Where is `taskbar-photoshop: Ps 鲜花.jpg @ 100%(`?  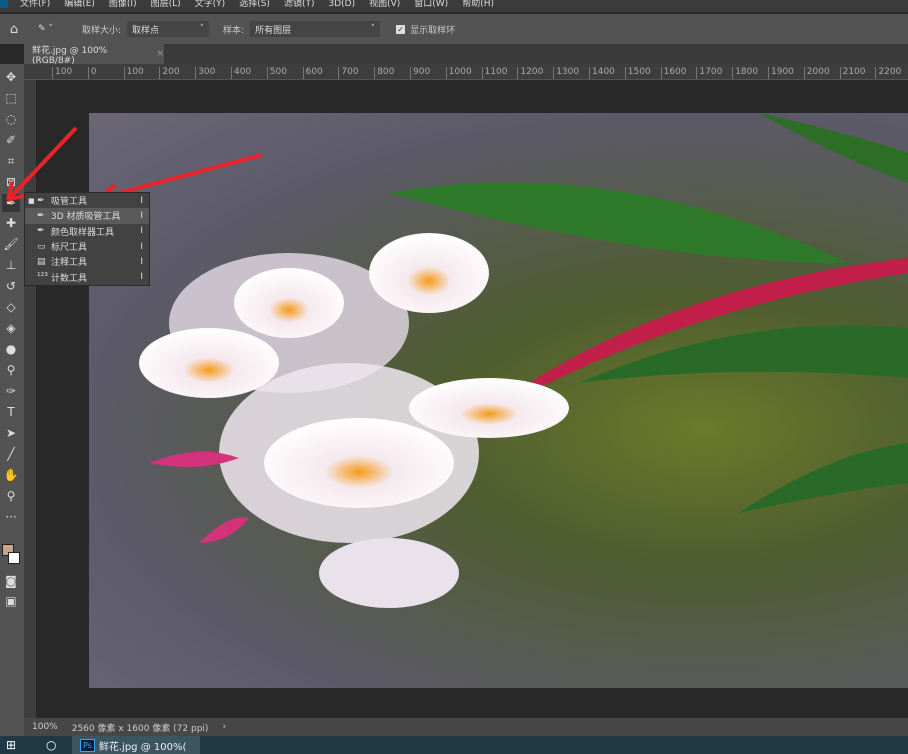
taskbar-photoshop: Ps 鲜花.jpg @ 100%( is located at coordinates (136, 745).